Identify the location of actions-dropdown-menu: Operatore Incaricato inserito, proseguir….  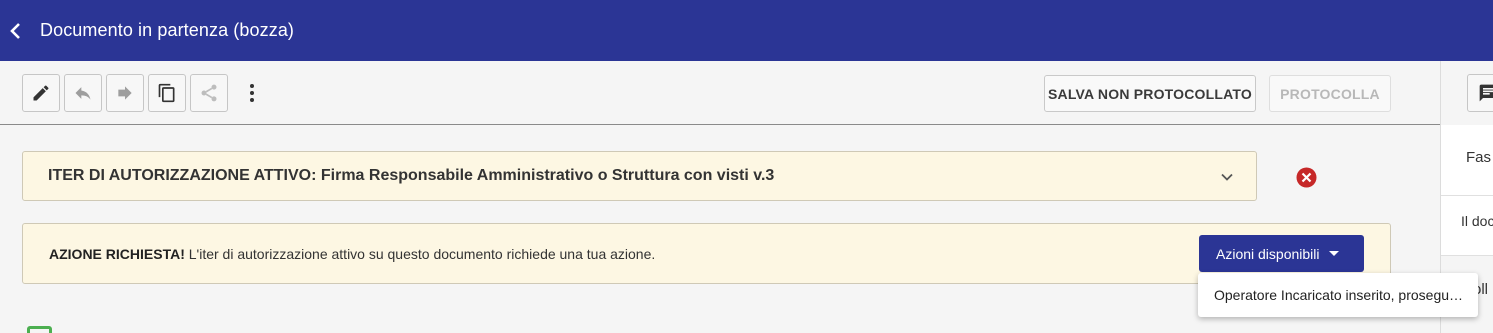
(1338, 295).